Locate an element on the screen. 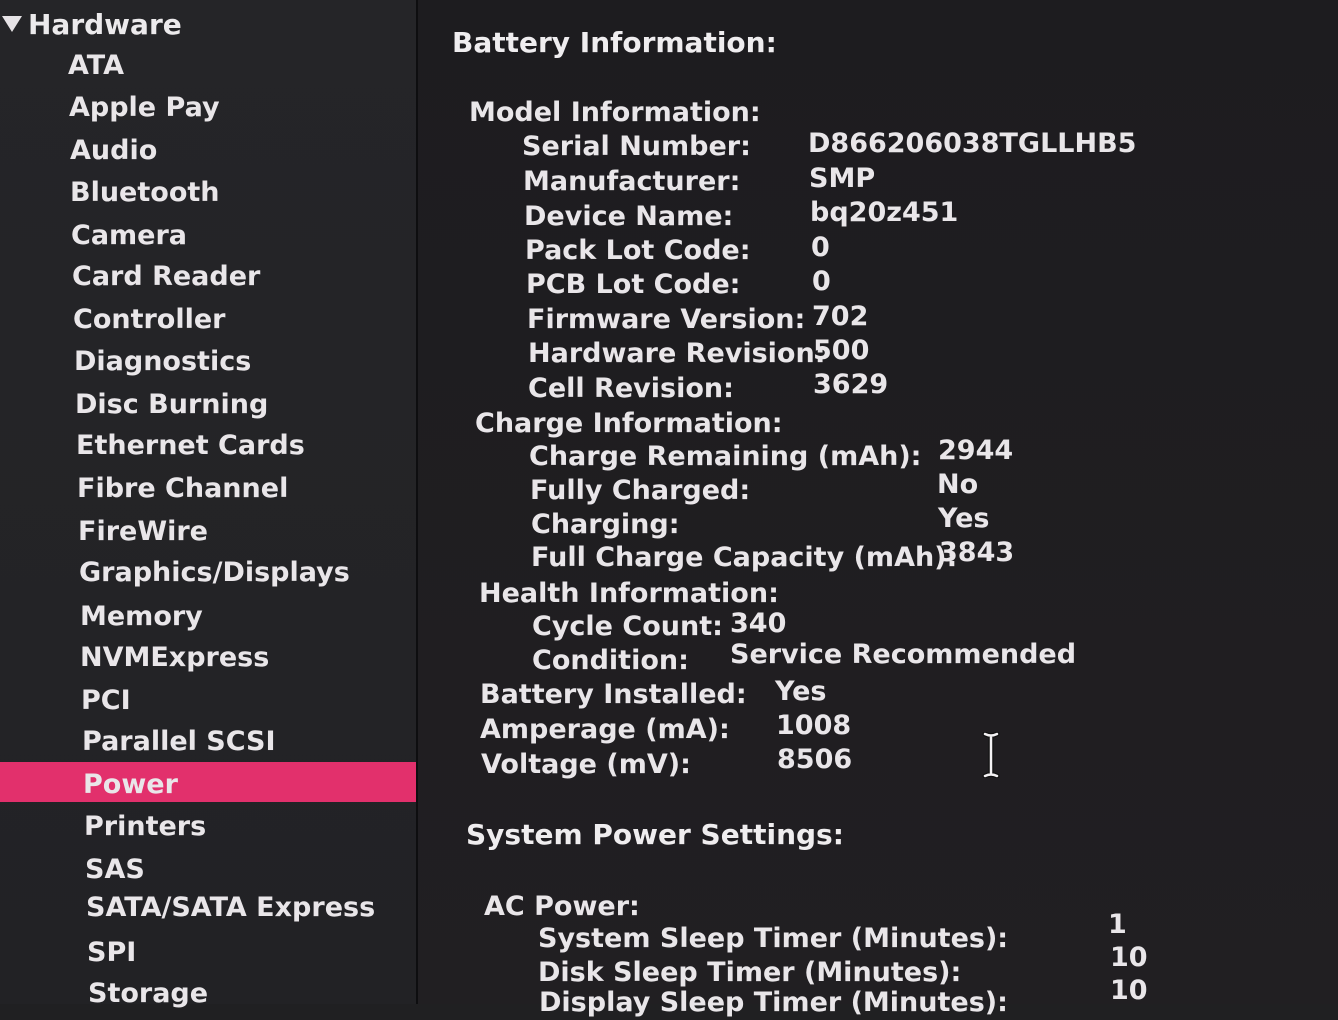 The image size is (1338, 1020). sidebar-item-camera: Camera is located at coordinates (129, 236).